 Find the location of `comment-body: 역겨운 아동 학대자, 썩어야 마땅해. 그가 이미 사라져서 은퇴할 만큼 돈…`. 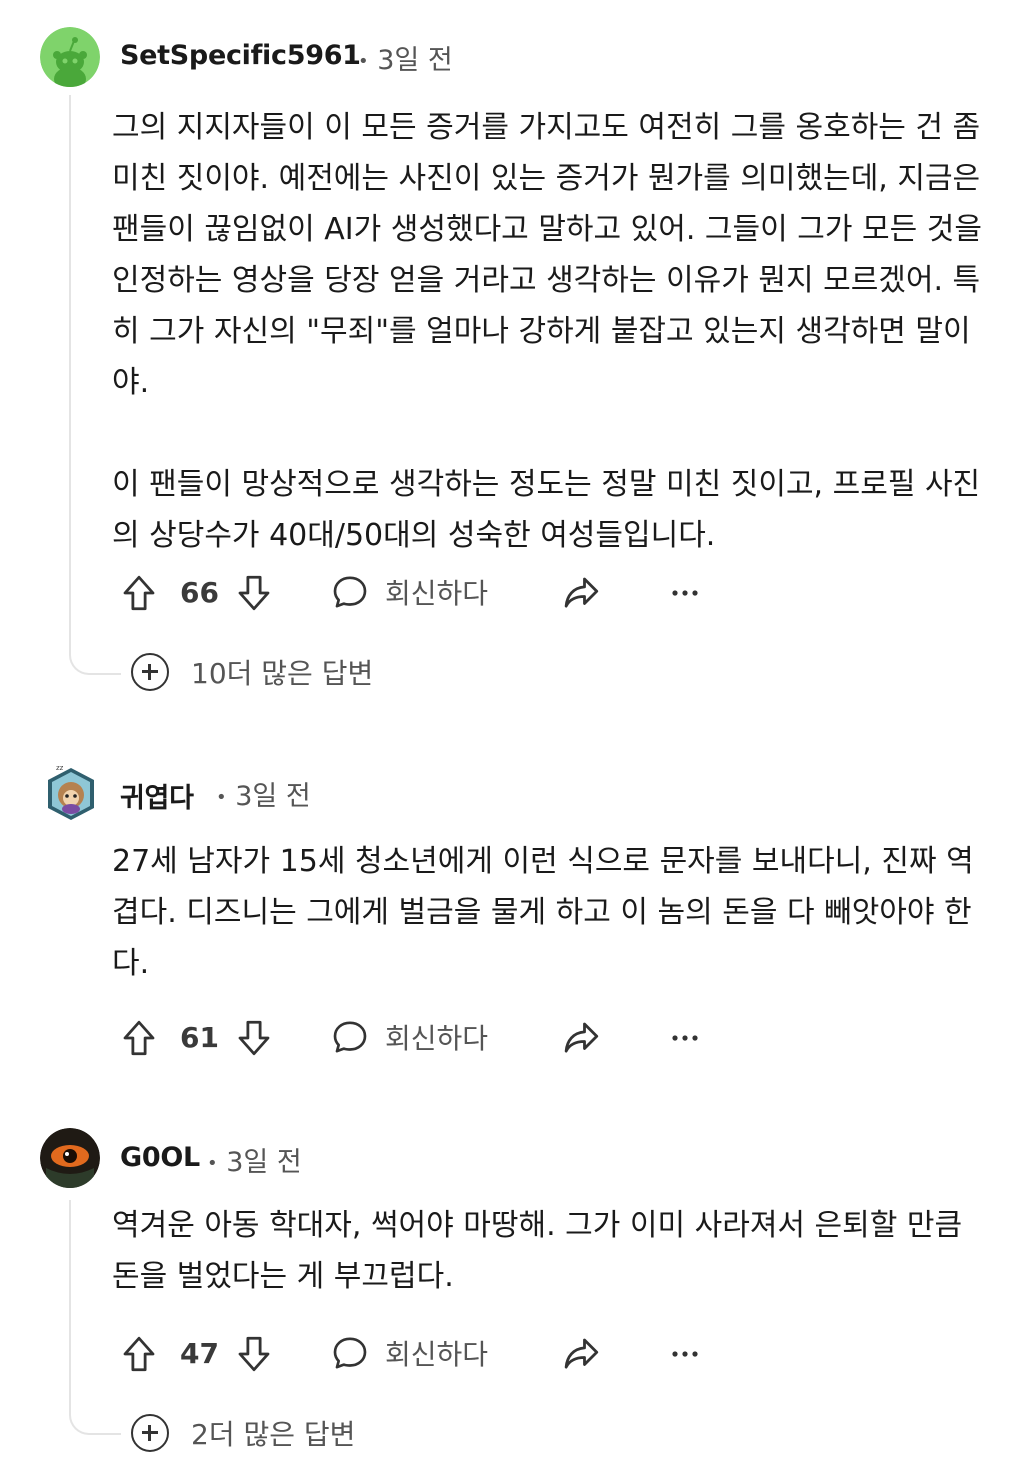

comment-body: 역겨운 아동 학대자, 썩어야 마땅해. 그가 이미 사라져서 은퇴할 만큼 돈… is located at coordinates (552, 1251).